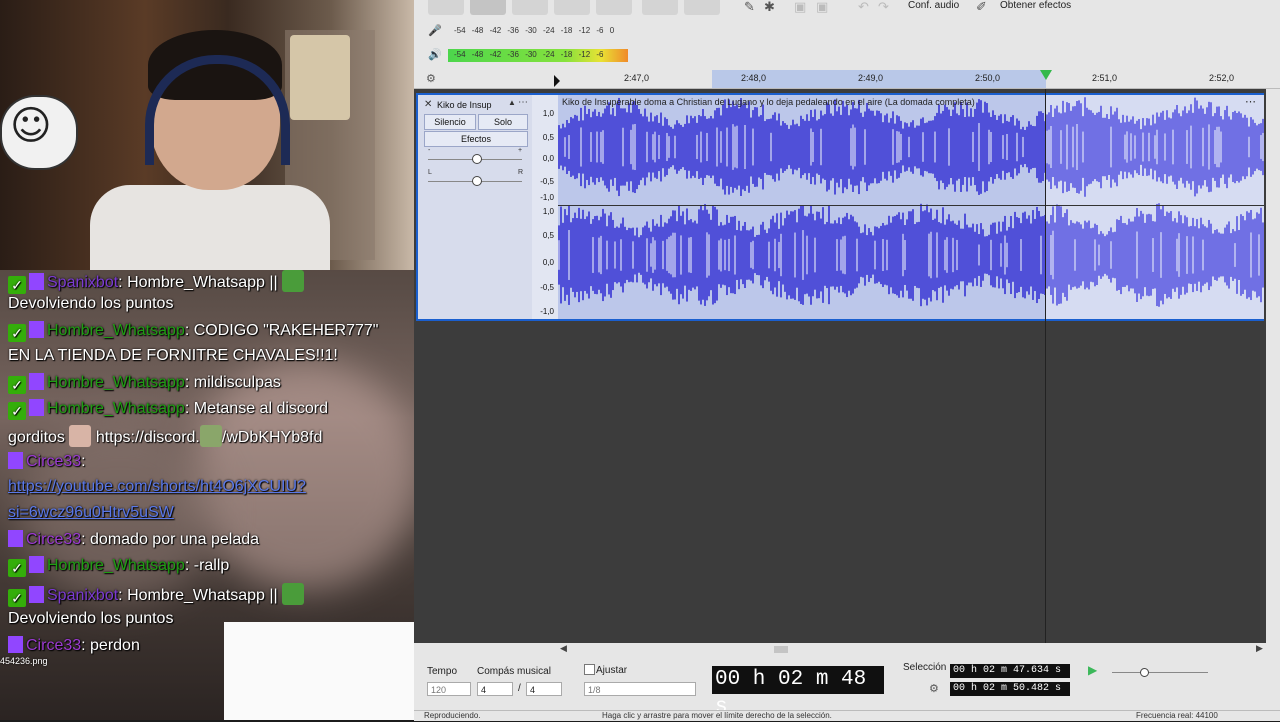 This screenshot has width=1280, height=722. Describe the element at coordinates (464, 105) in the screenshot. I see `track-name: Kiko de Insup` at that location.